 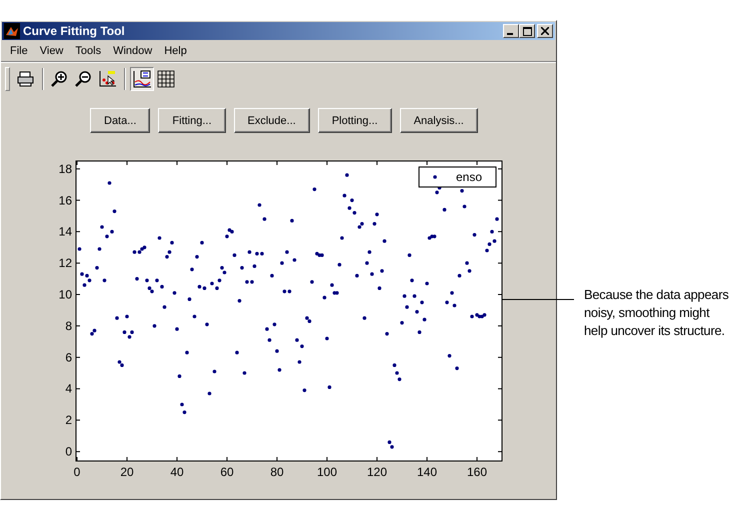 What do you see at coordinates (177, 472) in the screenshot?
I see `tick-label: 40` at bounding box center [177, 472].